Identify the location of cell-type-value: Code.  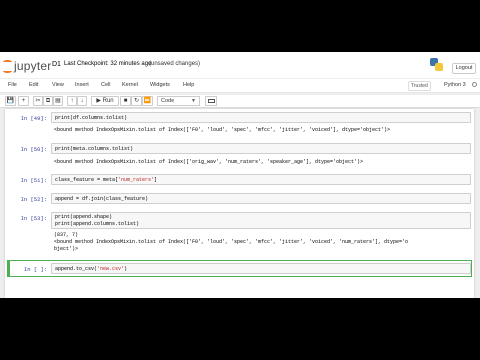
(168, 101).